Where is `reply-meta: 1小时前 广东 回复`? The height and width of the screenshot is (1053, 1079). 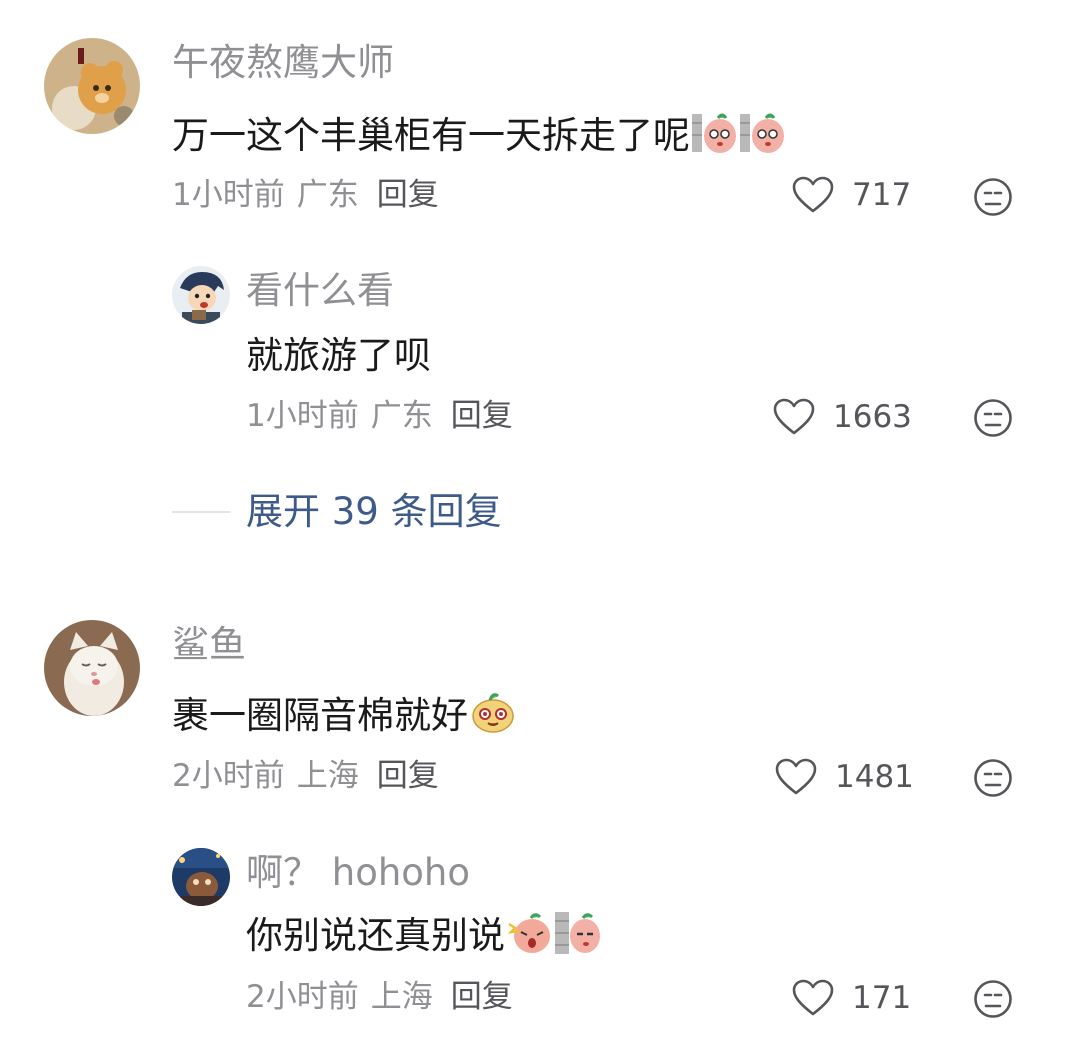
reply-meta: 1小时前 广东 回复 is located at coordinates (379, 416).